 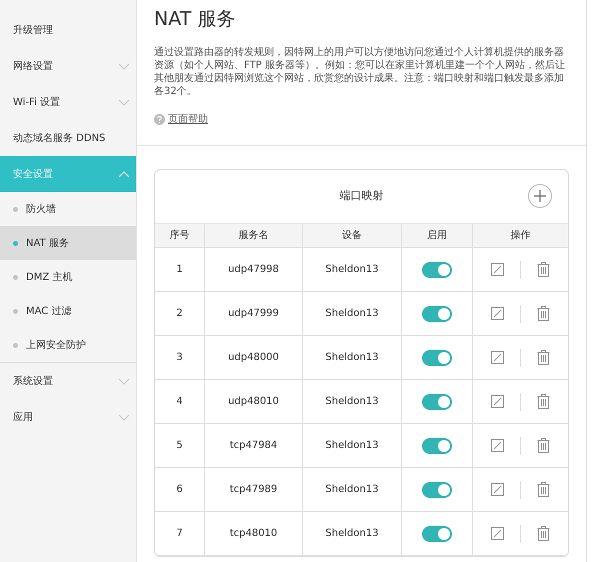 What do you see at coordinates (68, 138) in the screenshot?
I see `sidebar-item: 动态域名服务 DDNS` at bounding box center [68, 138].